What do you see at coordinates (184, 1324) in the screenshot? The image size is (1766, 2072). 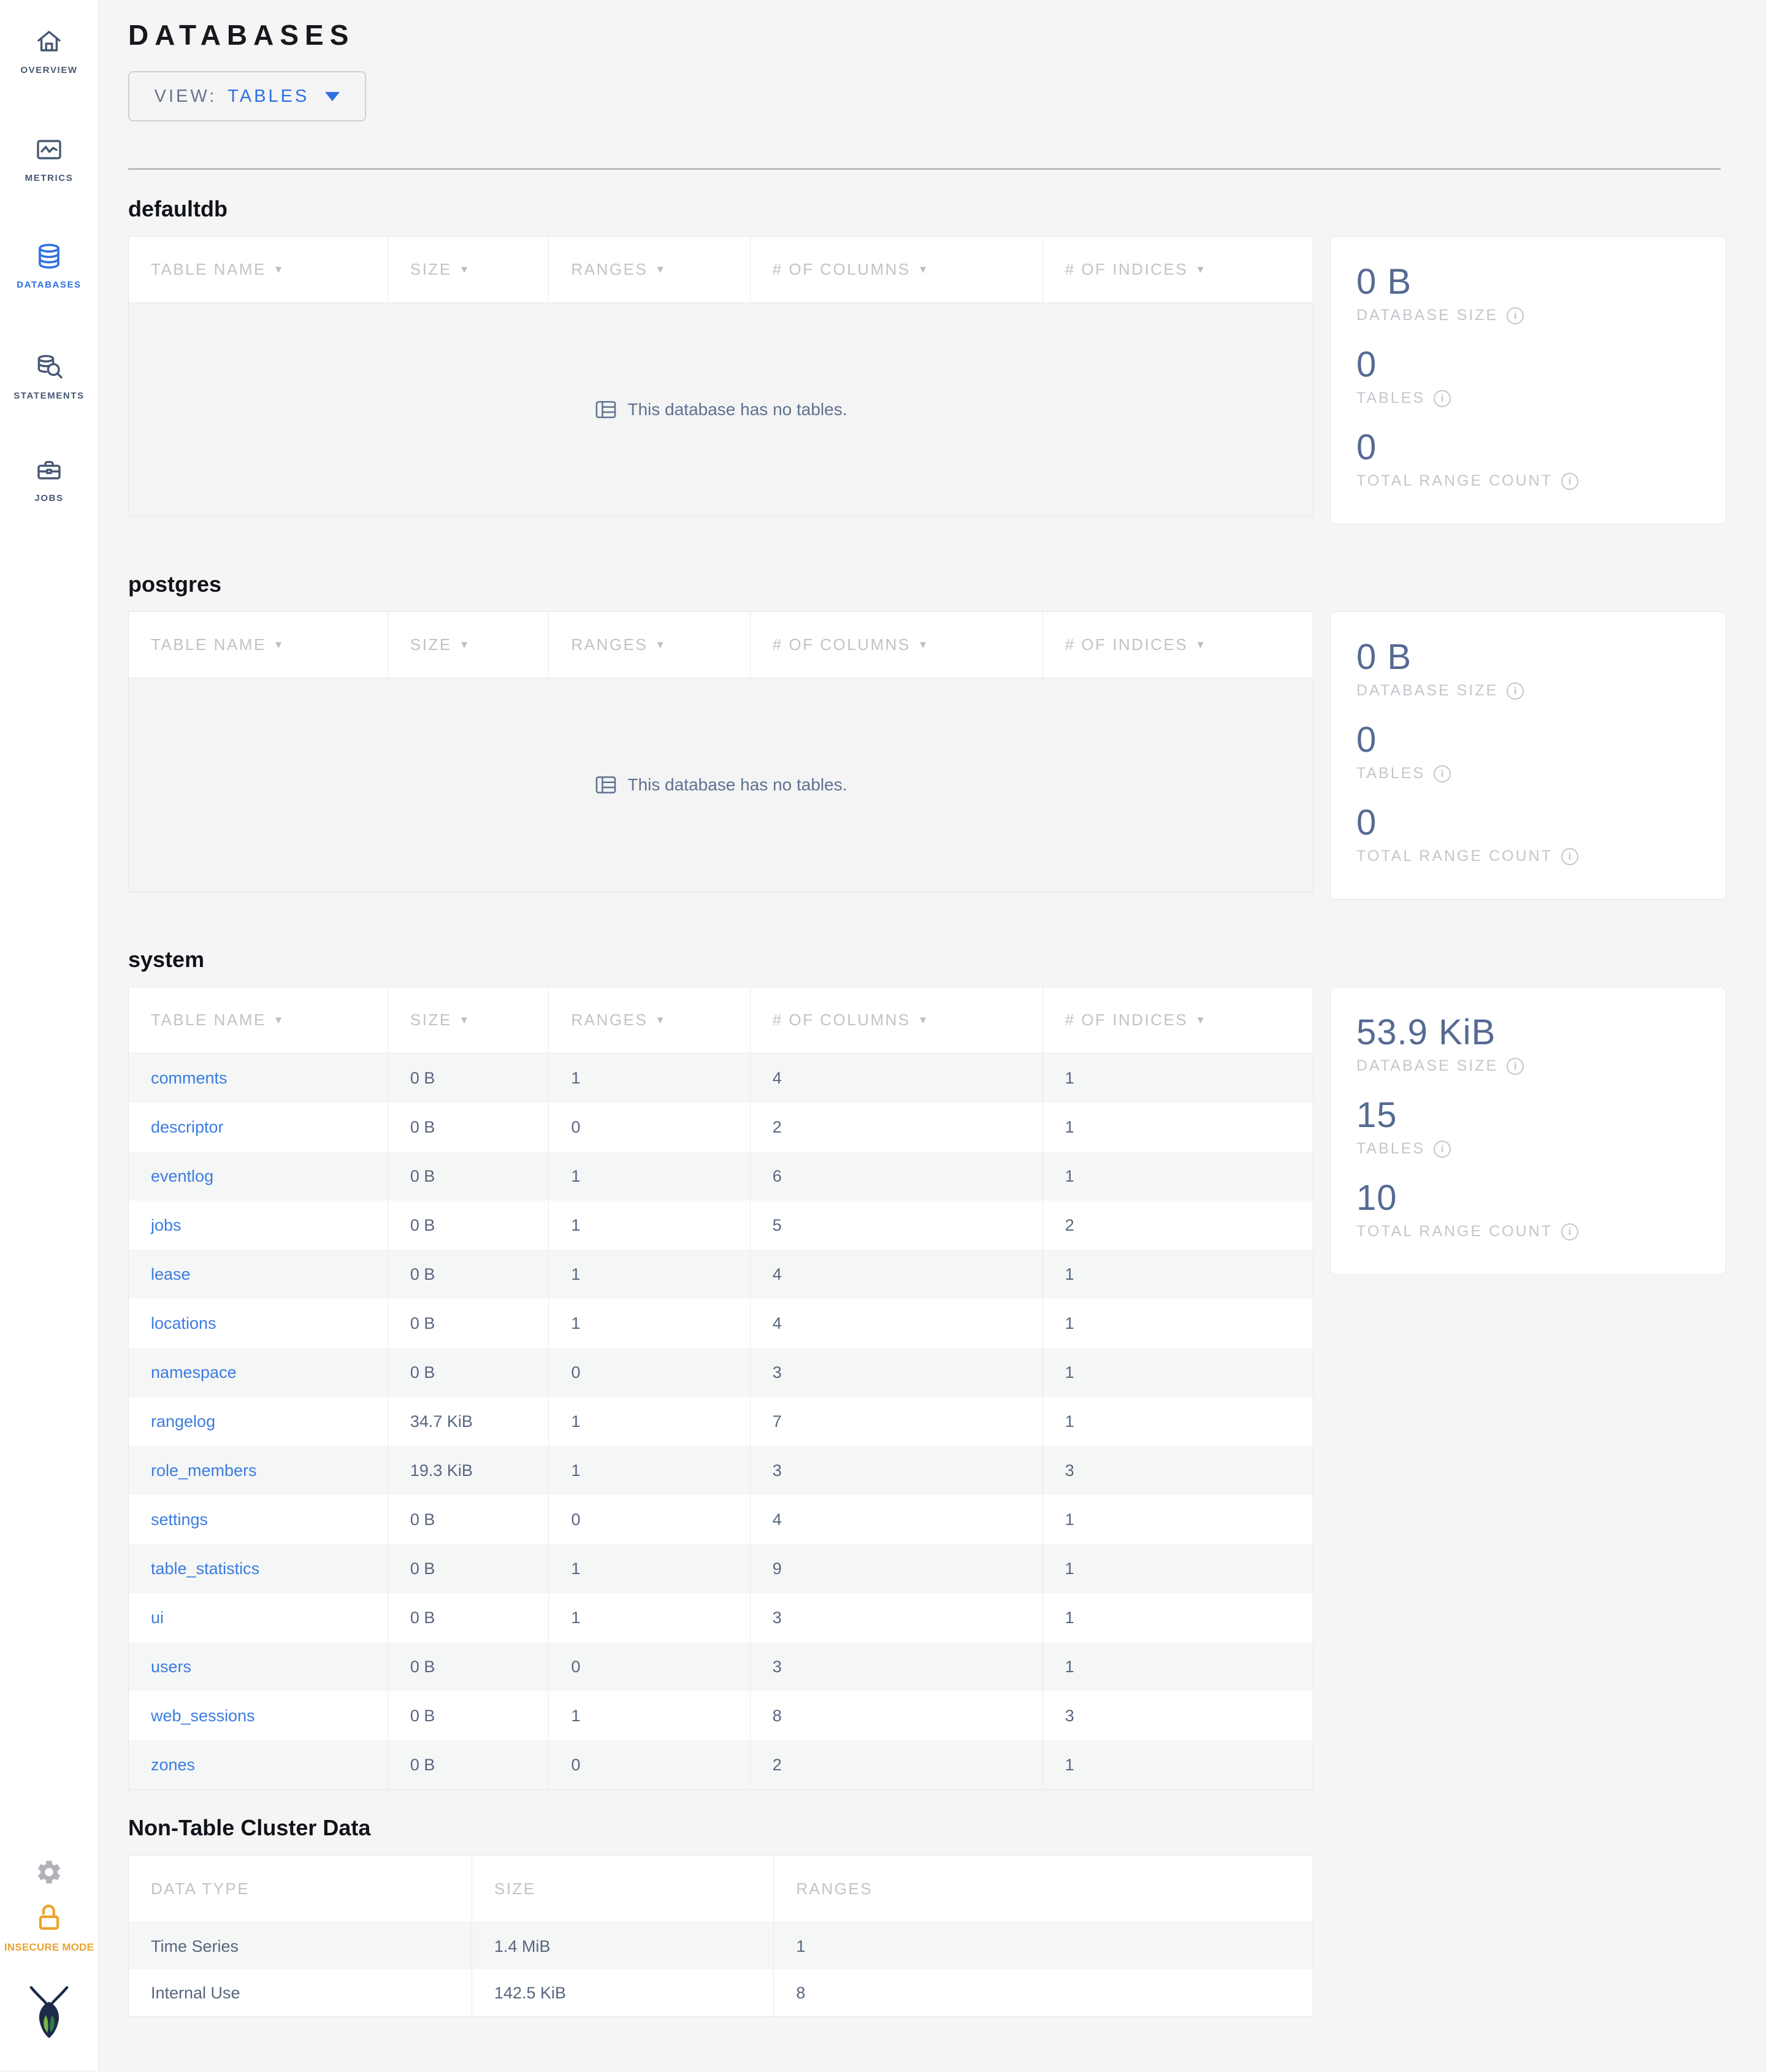 I see `table-name-link: locations` at bounding box center [184, 1324].